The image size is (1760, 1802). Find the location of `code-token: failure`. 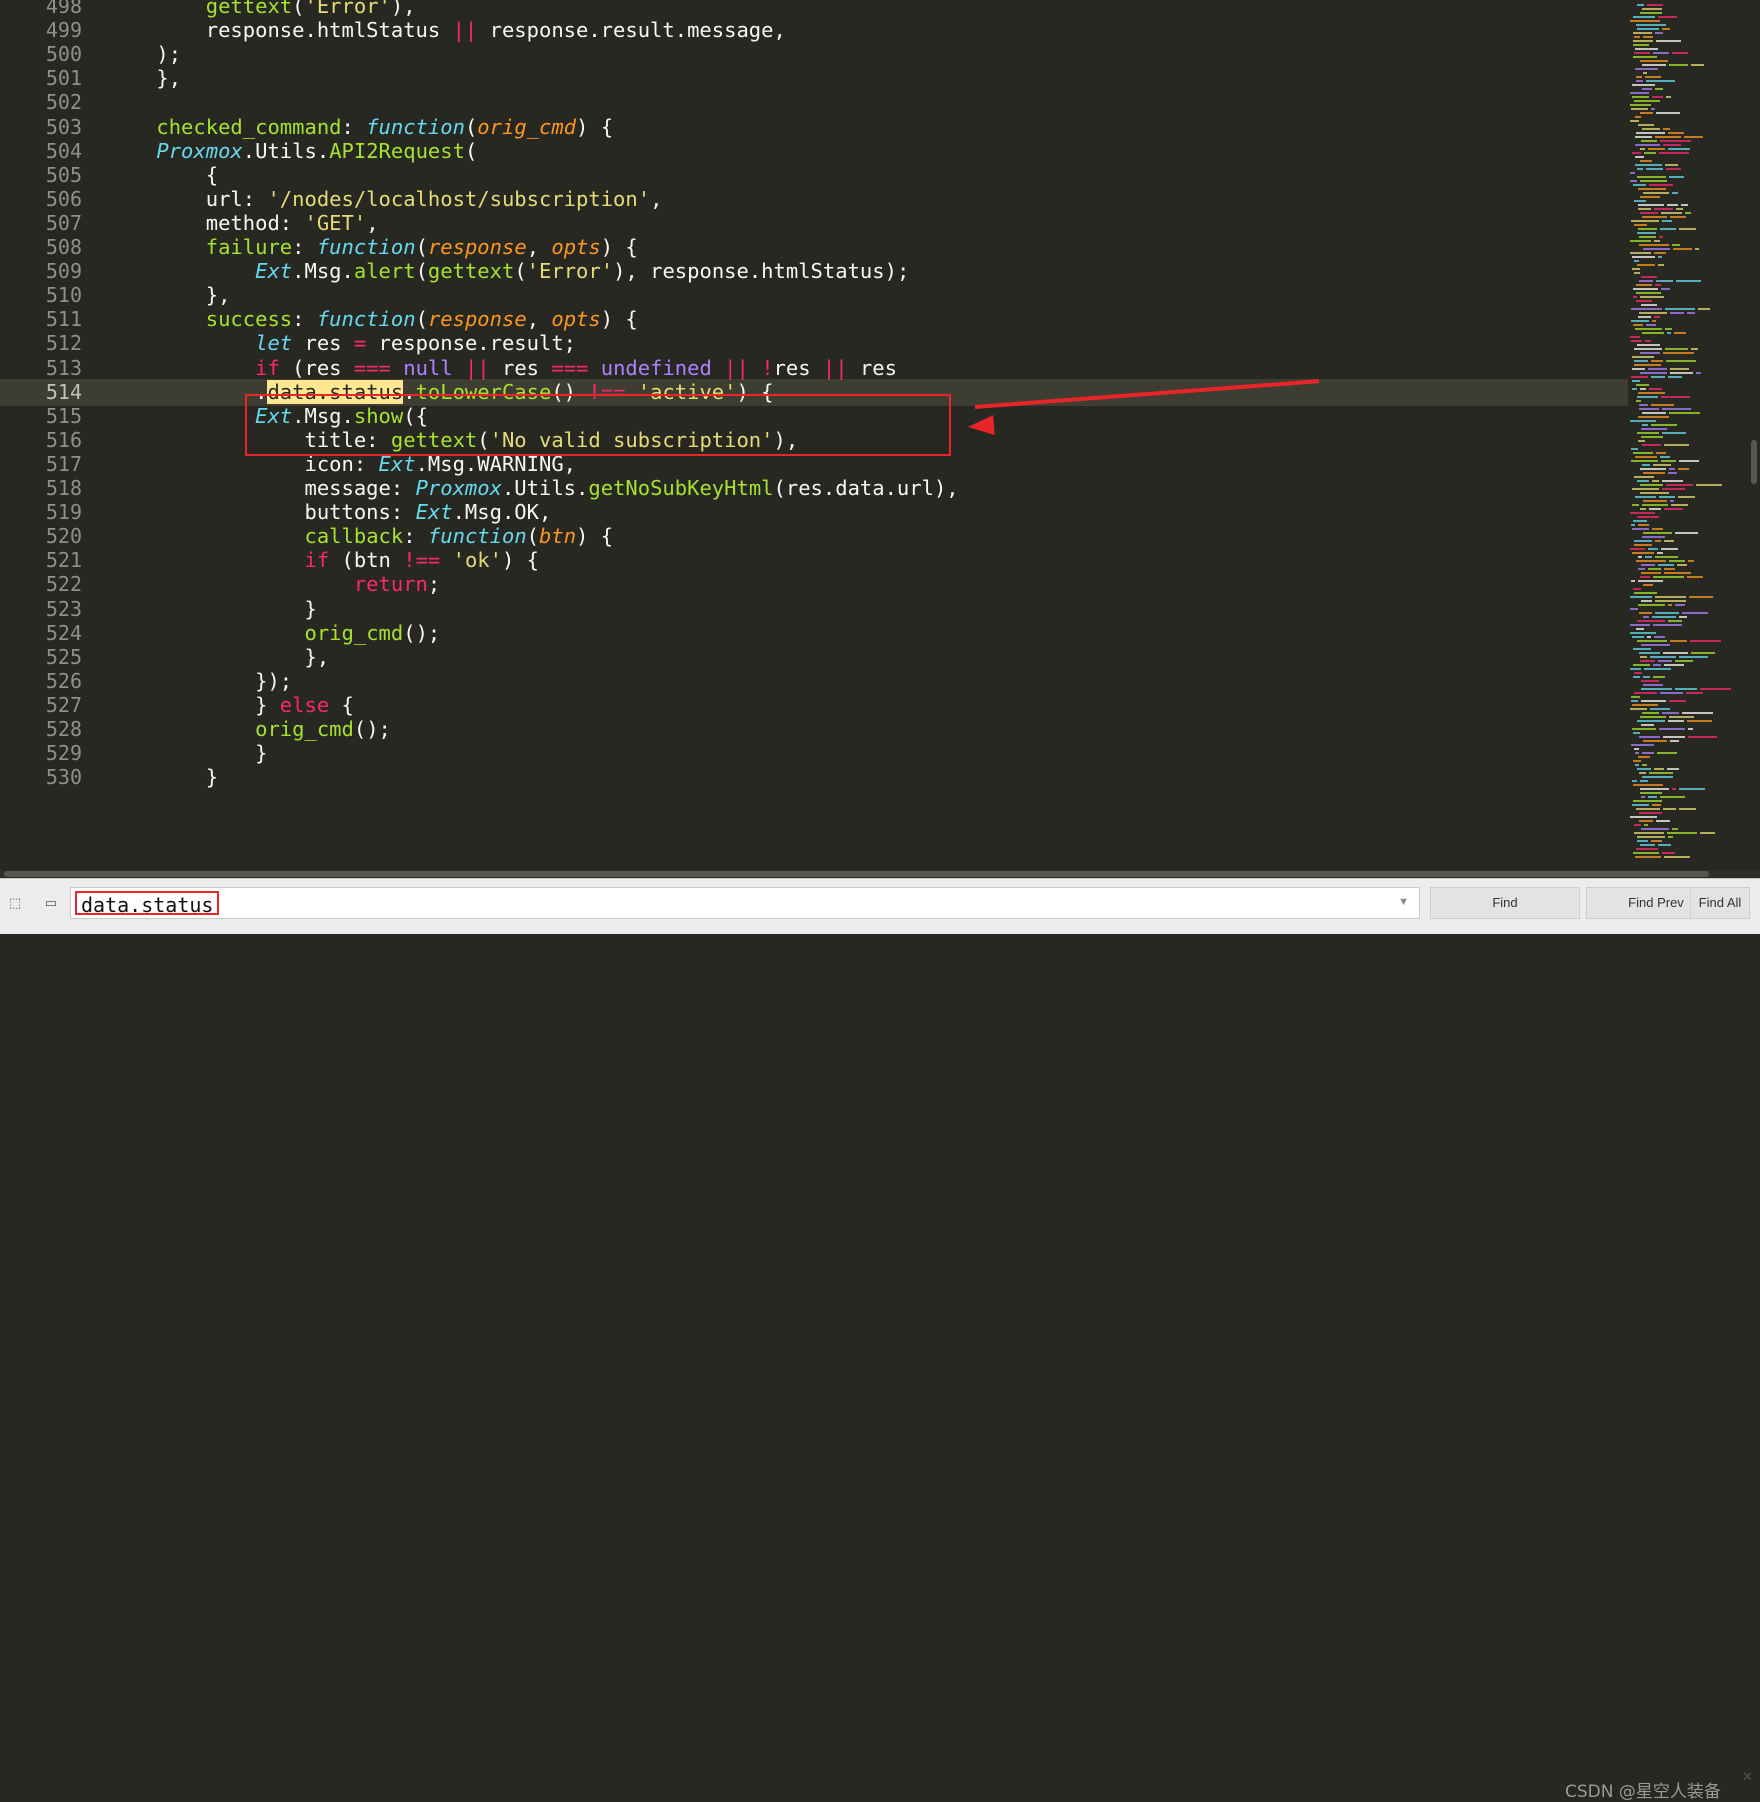

code-token: failure is located at coordinates (249, 247).